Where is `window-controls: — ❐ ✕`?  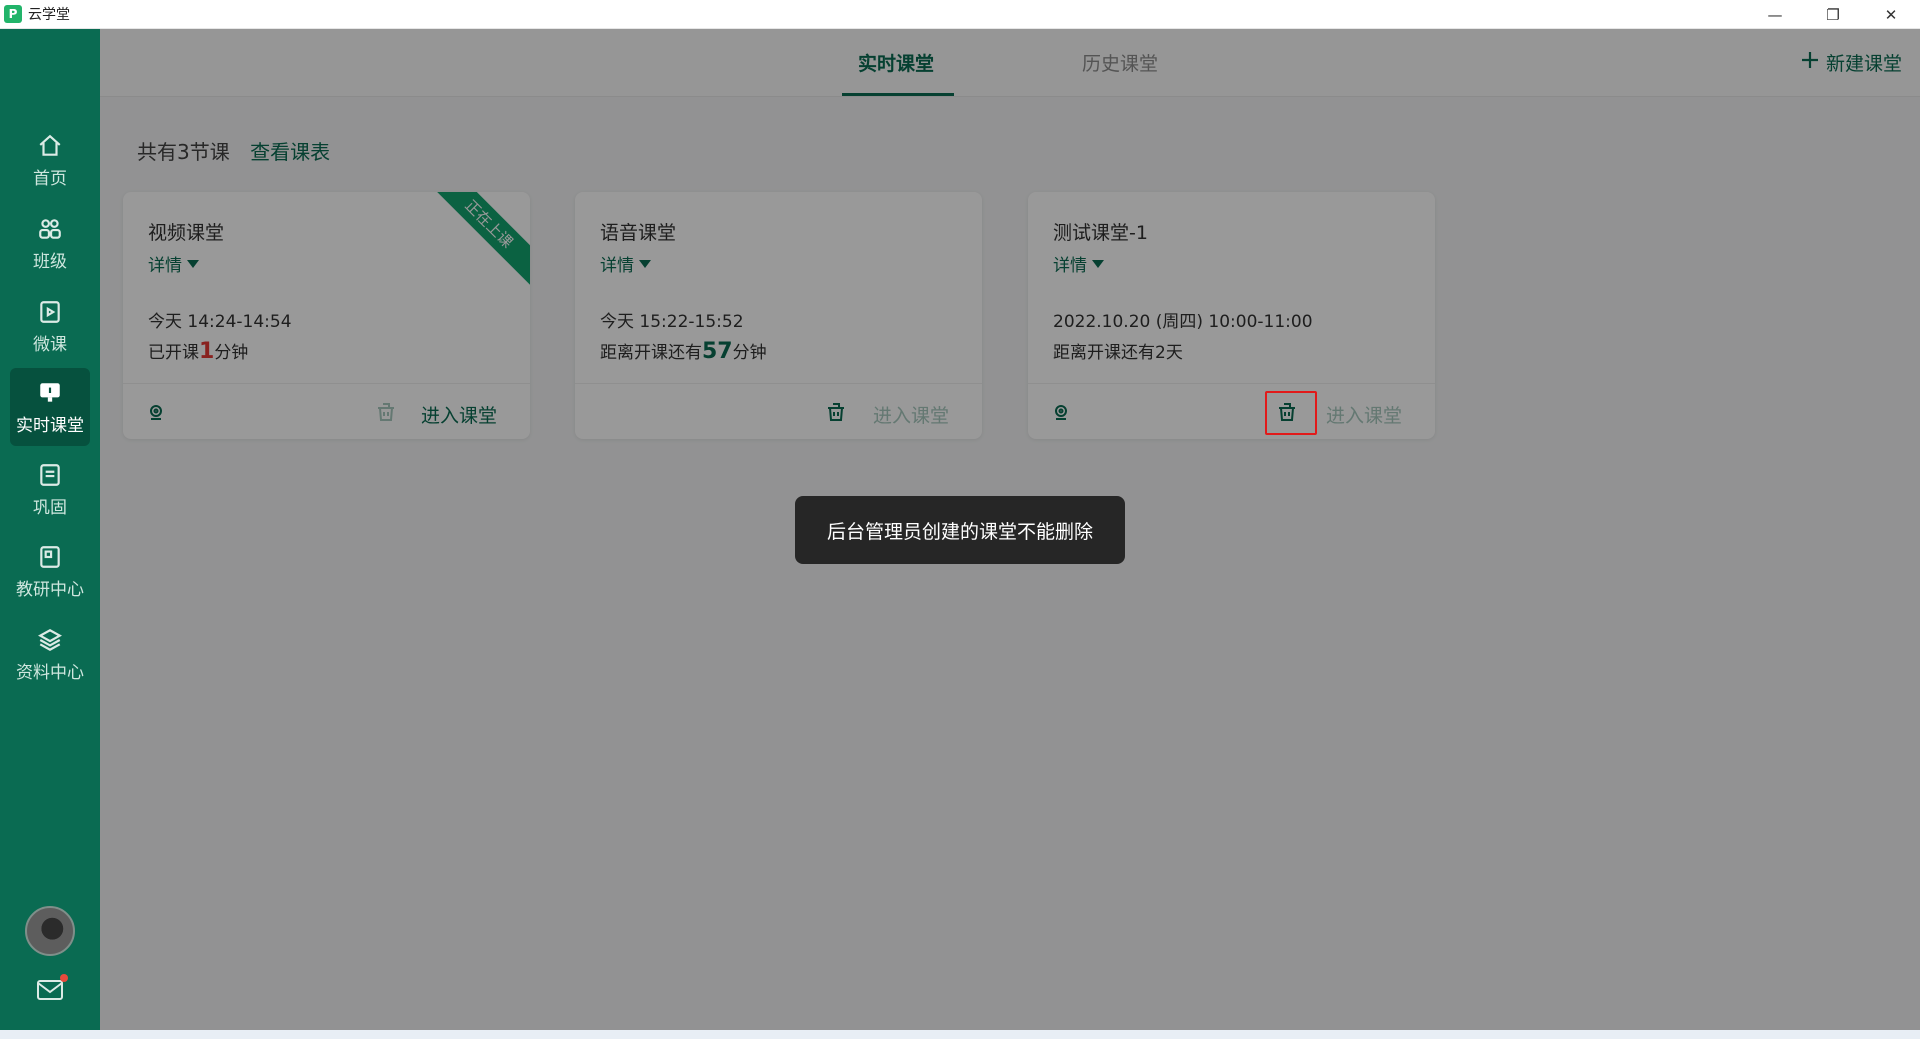 window-controls: — ❐ ✕ is located at coordinates (1833, 14).